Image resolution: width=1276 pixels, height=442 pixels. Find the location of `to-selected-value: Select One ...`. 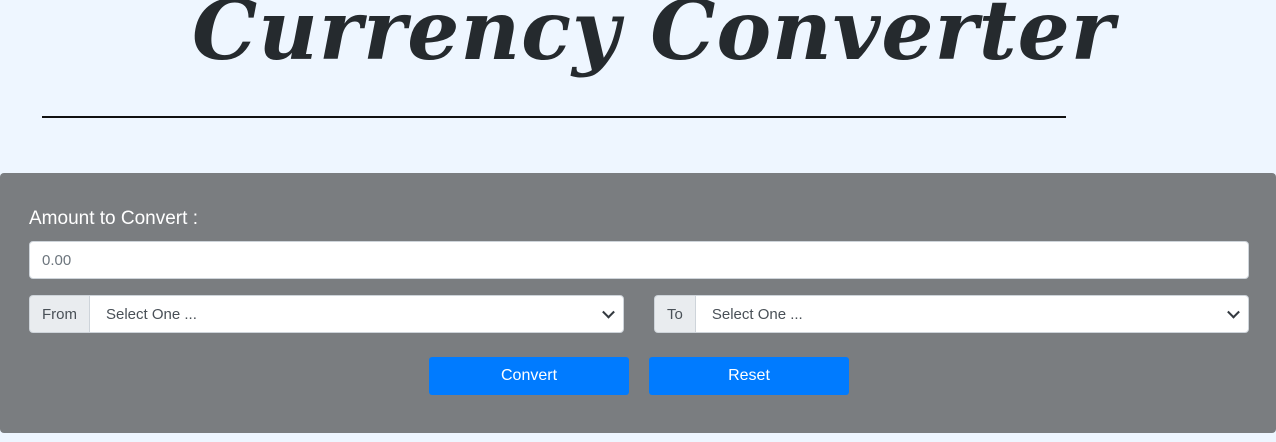

to-selected-value: Select One ... is located at coordinates (757, 314).